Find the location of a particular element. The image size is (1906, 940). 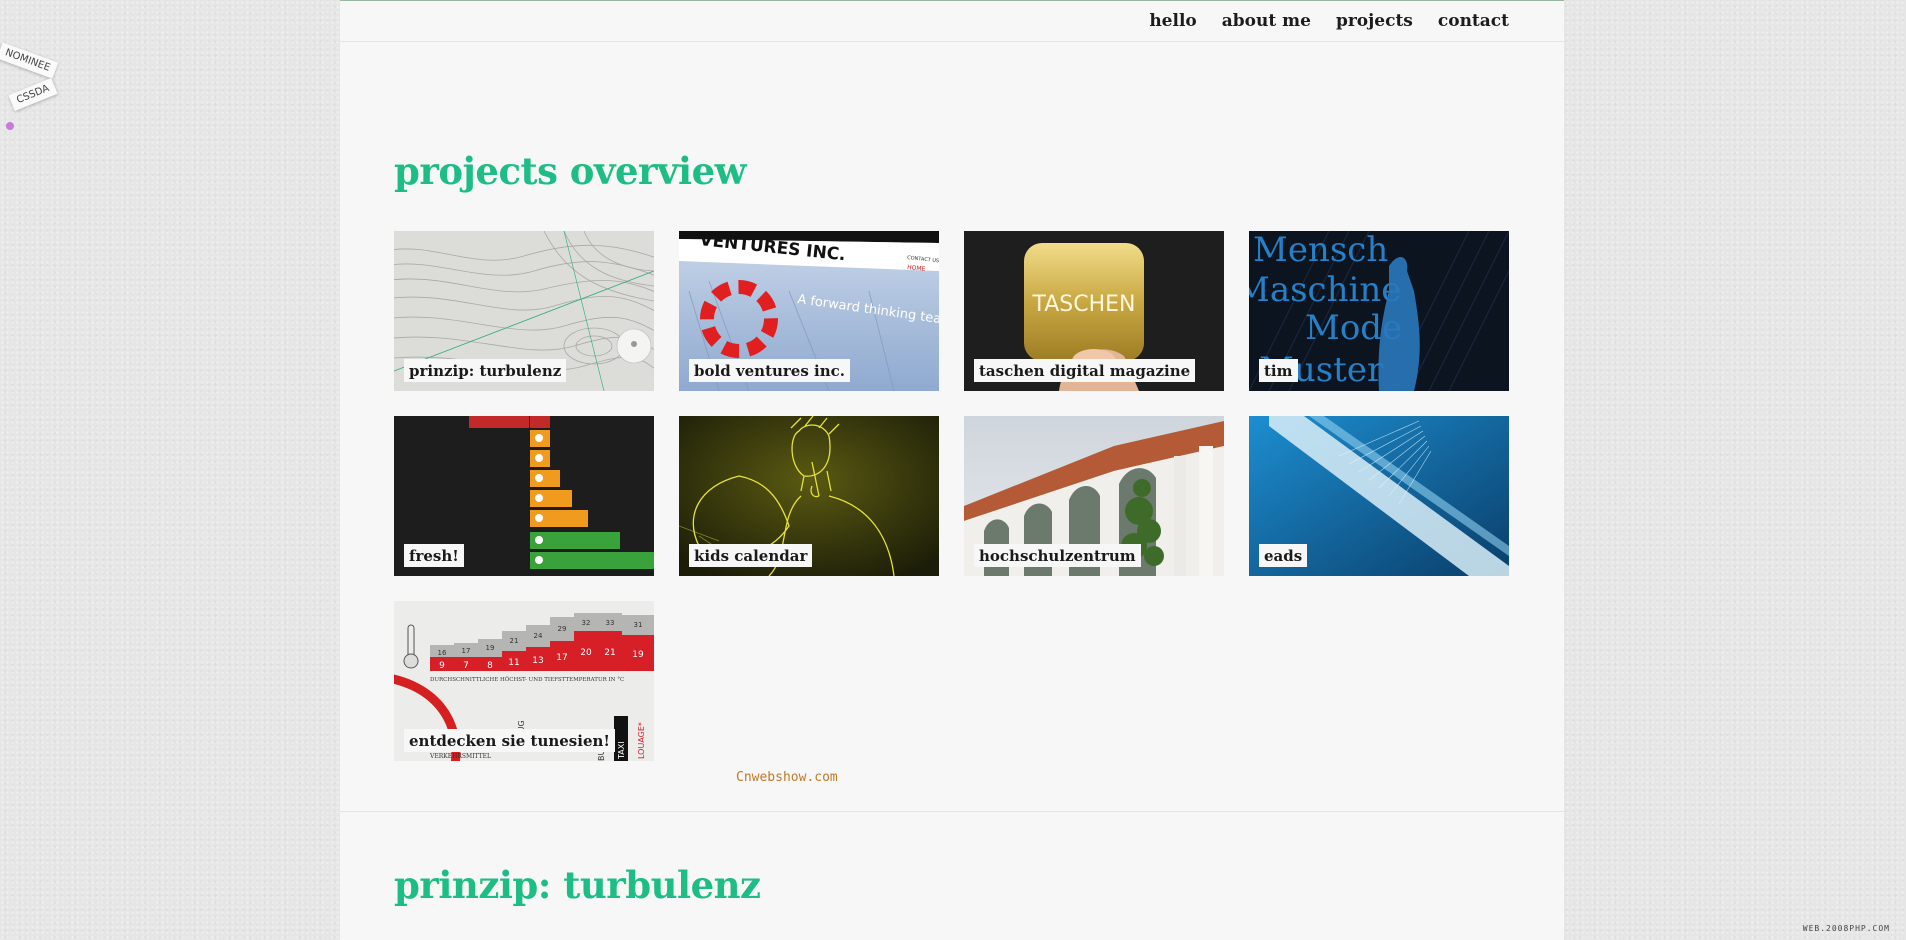

project-tile-hochschulzentrum: hochschulzentrum is located at coordinates (1094, 496).